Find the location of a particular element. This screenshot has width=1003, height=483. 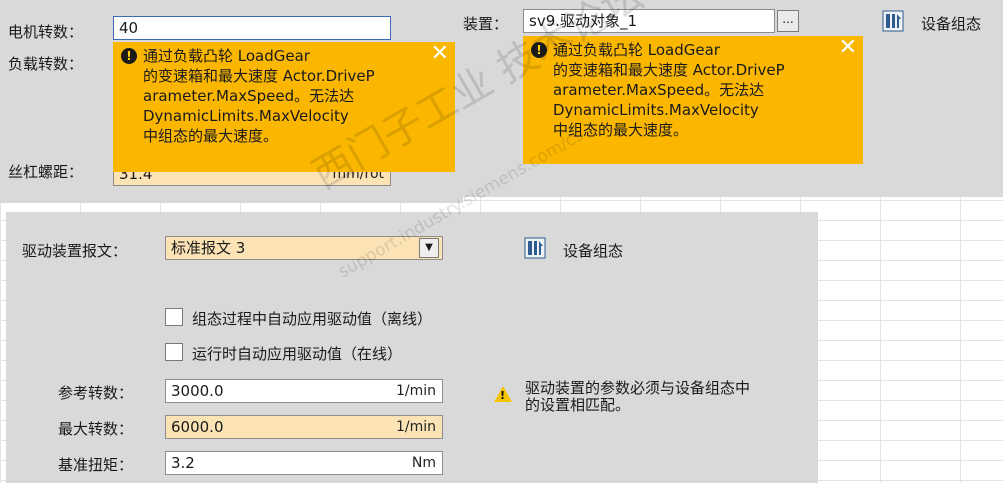

ref-speed-input: 3000.0 1/min is located at coordinates (304, 391).